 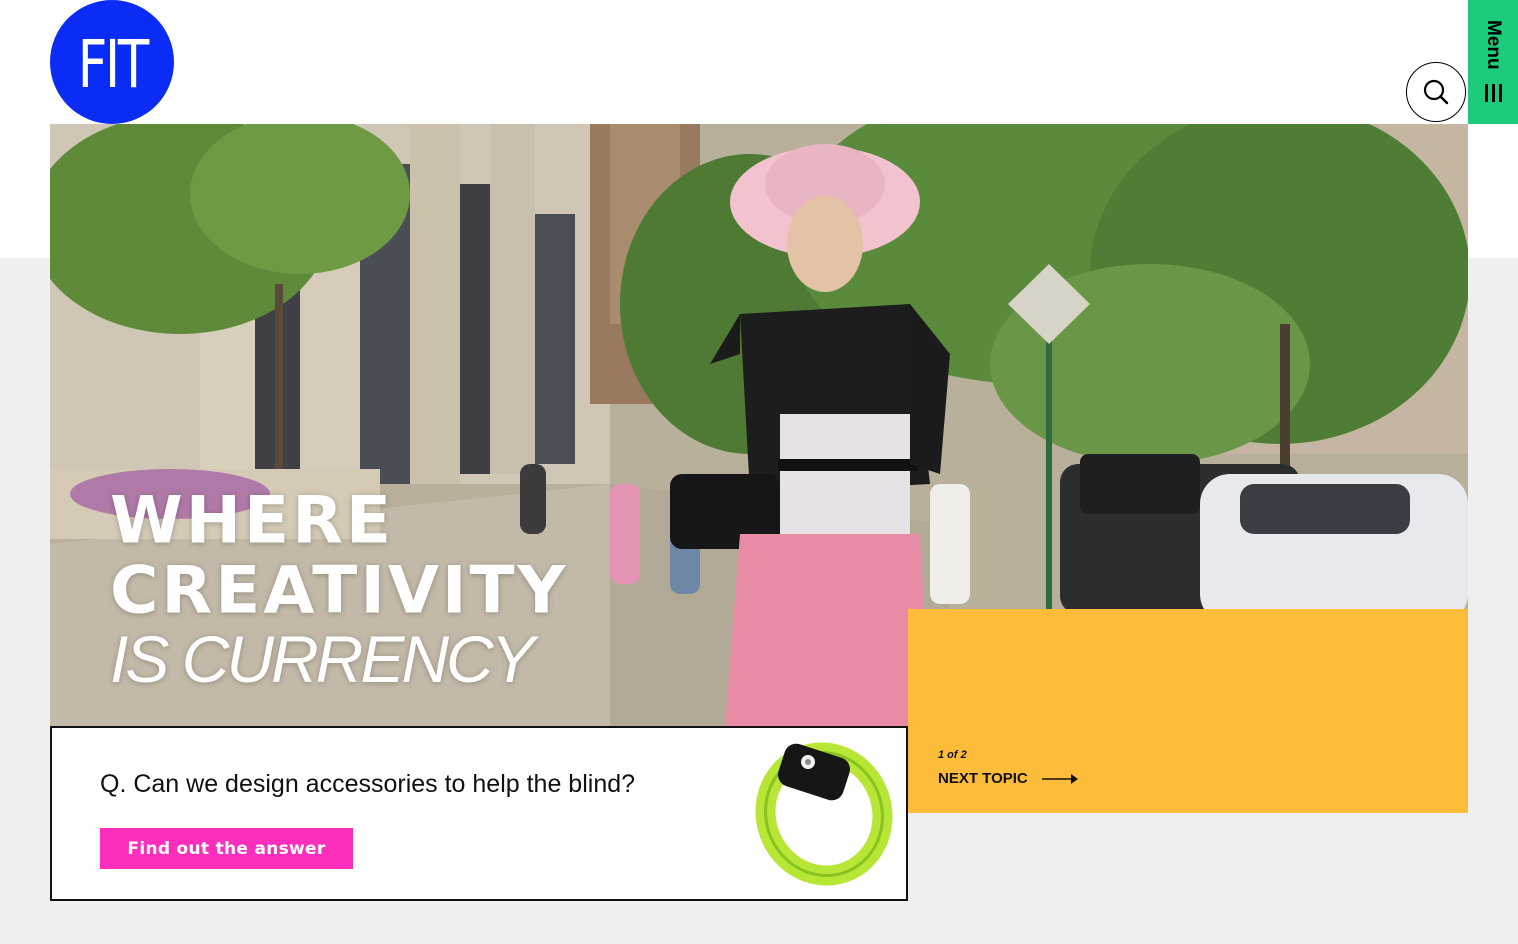 I want to click on menu-button: Menu, so click(x=1493, y=62).